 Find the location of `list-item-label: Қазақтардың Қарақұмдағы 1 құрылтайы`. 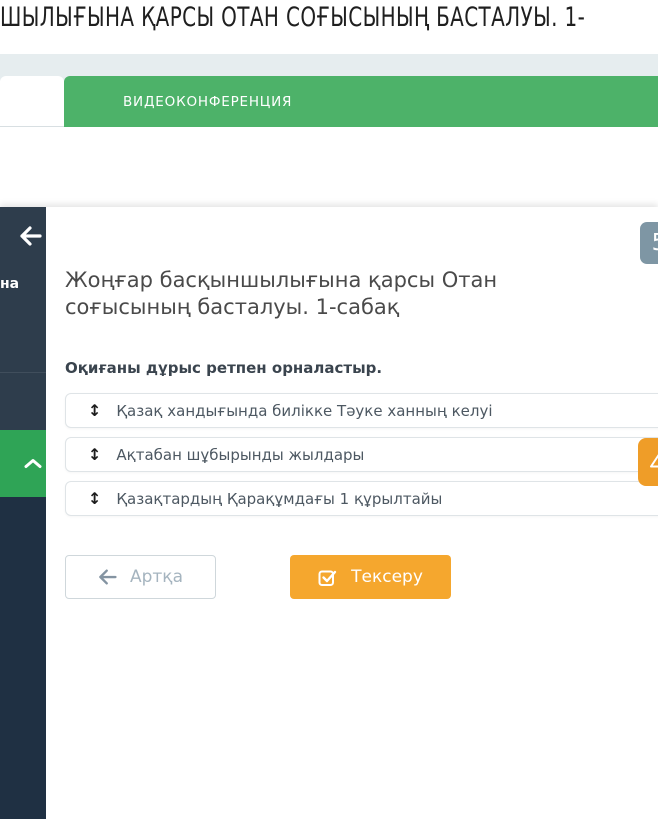

list-item-label: Қазақтардың Қарақұмдағы 1 құрылтайы is located at coordinates (279, 498).